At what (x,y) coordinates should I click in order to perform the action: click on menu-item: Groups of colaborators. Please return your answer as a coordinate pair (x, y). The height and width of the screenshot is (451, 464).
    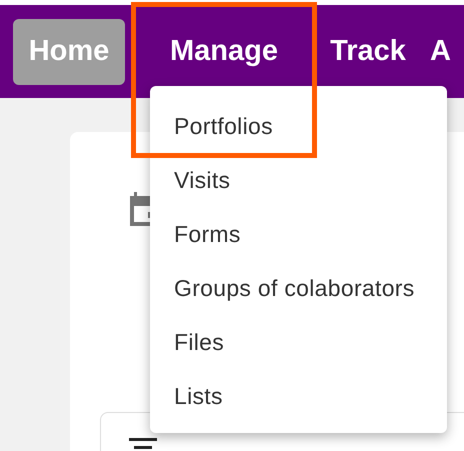
    Looking at the image, I should click on (294, 288).